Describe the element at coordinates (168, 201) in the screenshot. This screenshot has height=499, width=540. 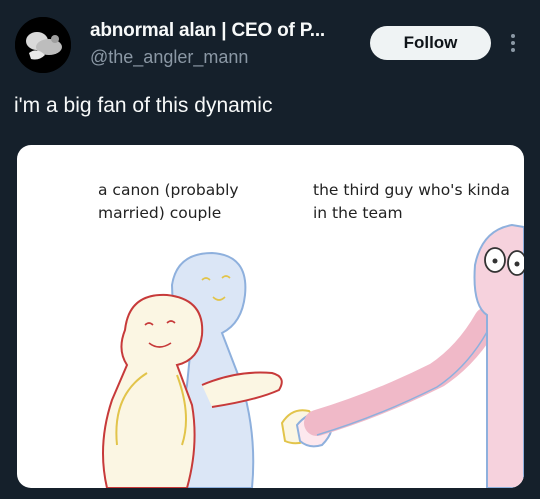
I see `caption-couple: a canon (probably married) couple` at that location.